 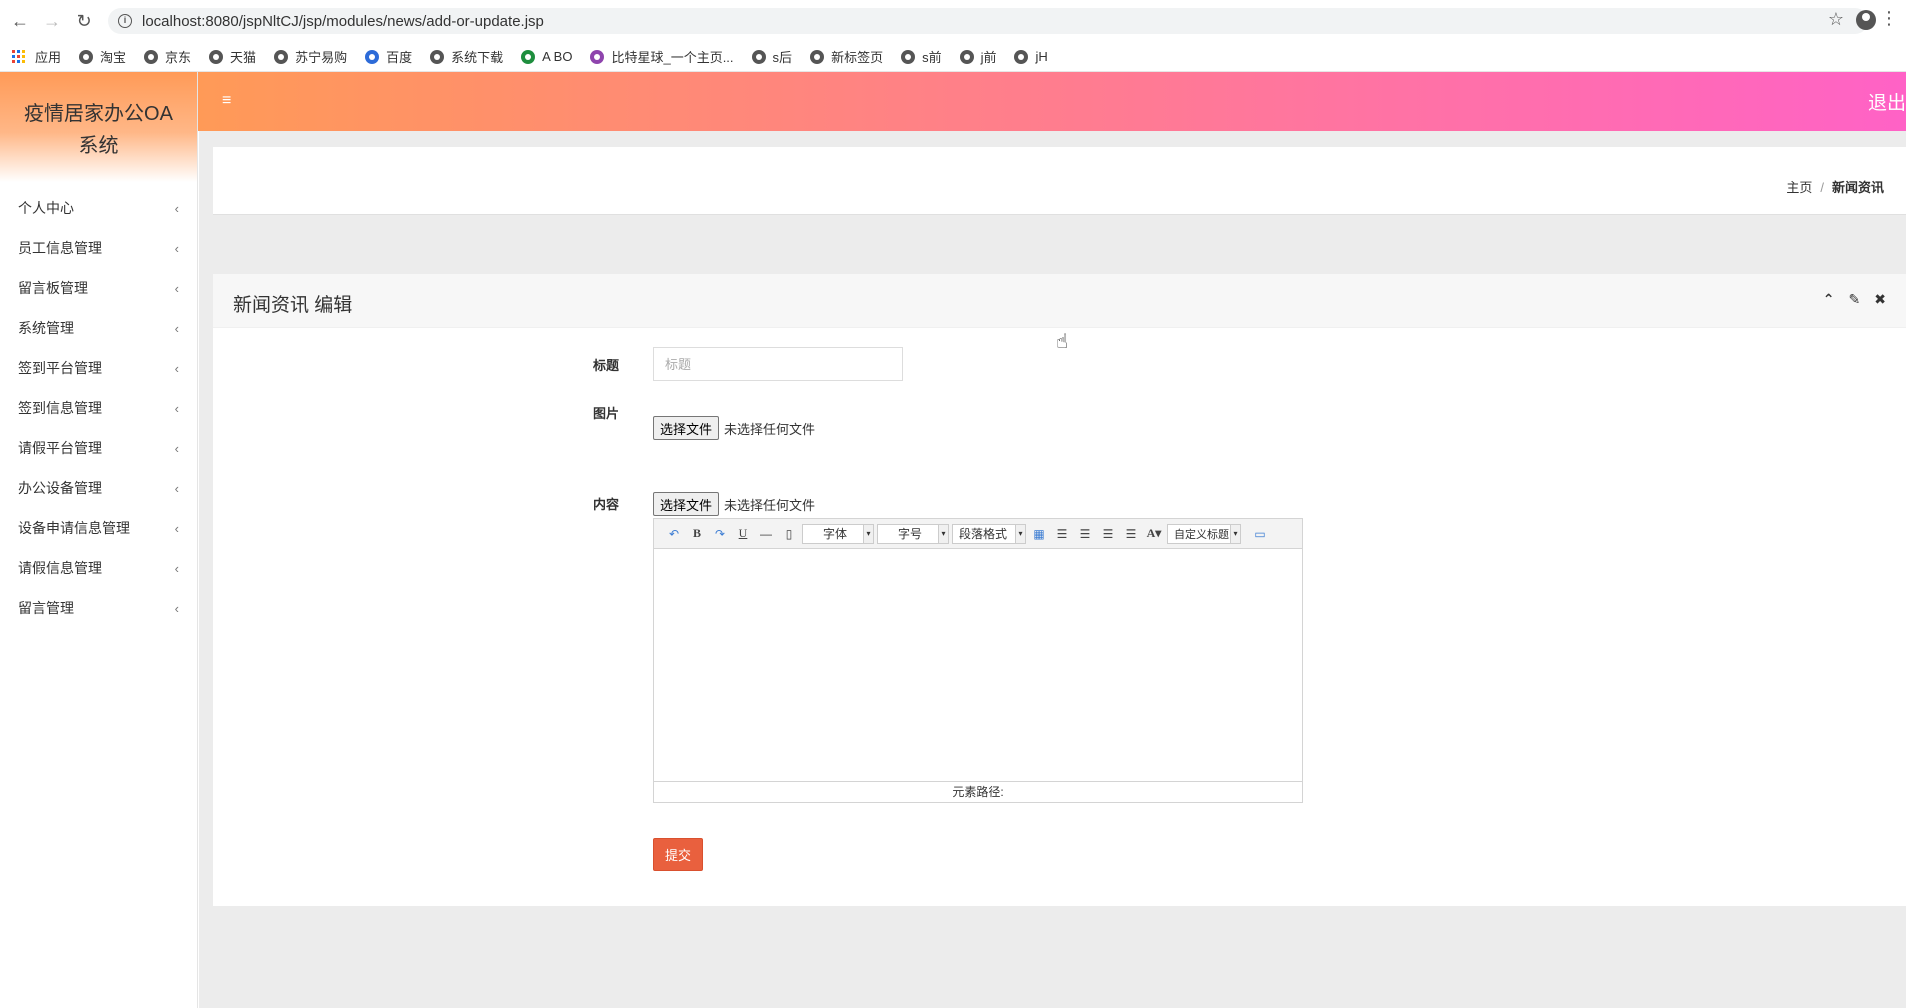 What do you see at coordinates (1799, 187) in the screenshot?
I see `breadcrumb-home: 主页` at bounding box center [1799, 187].